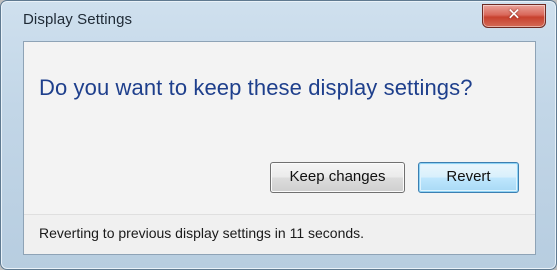 Image resolution: width=557 pixels, height=270 pixels. I want to click on close-button: ✕, so click(514, 16).